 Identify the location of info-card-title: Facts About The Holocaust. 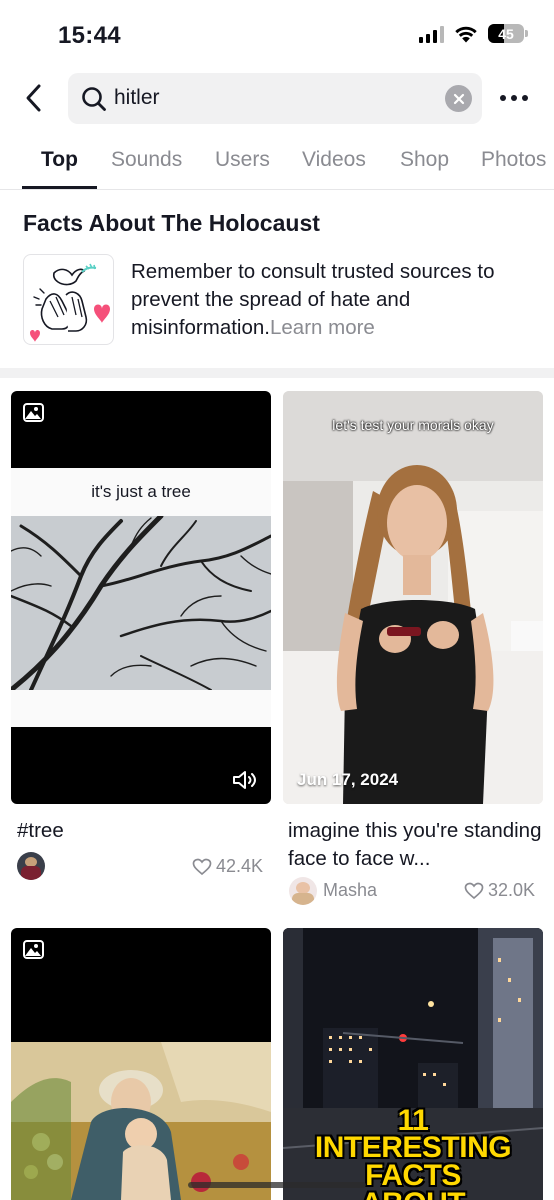
(171, 223).